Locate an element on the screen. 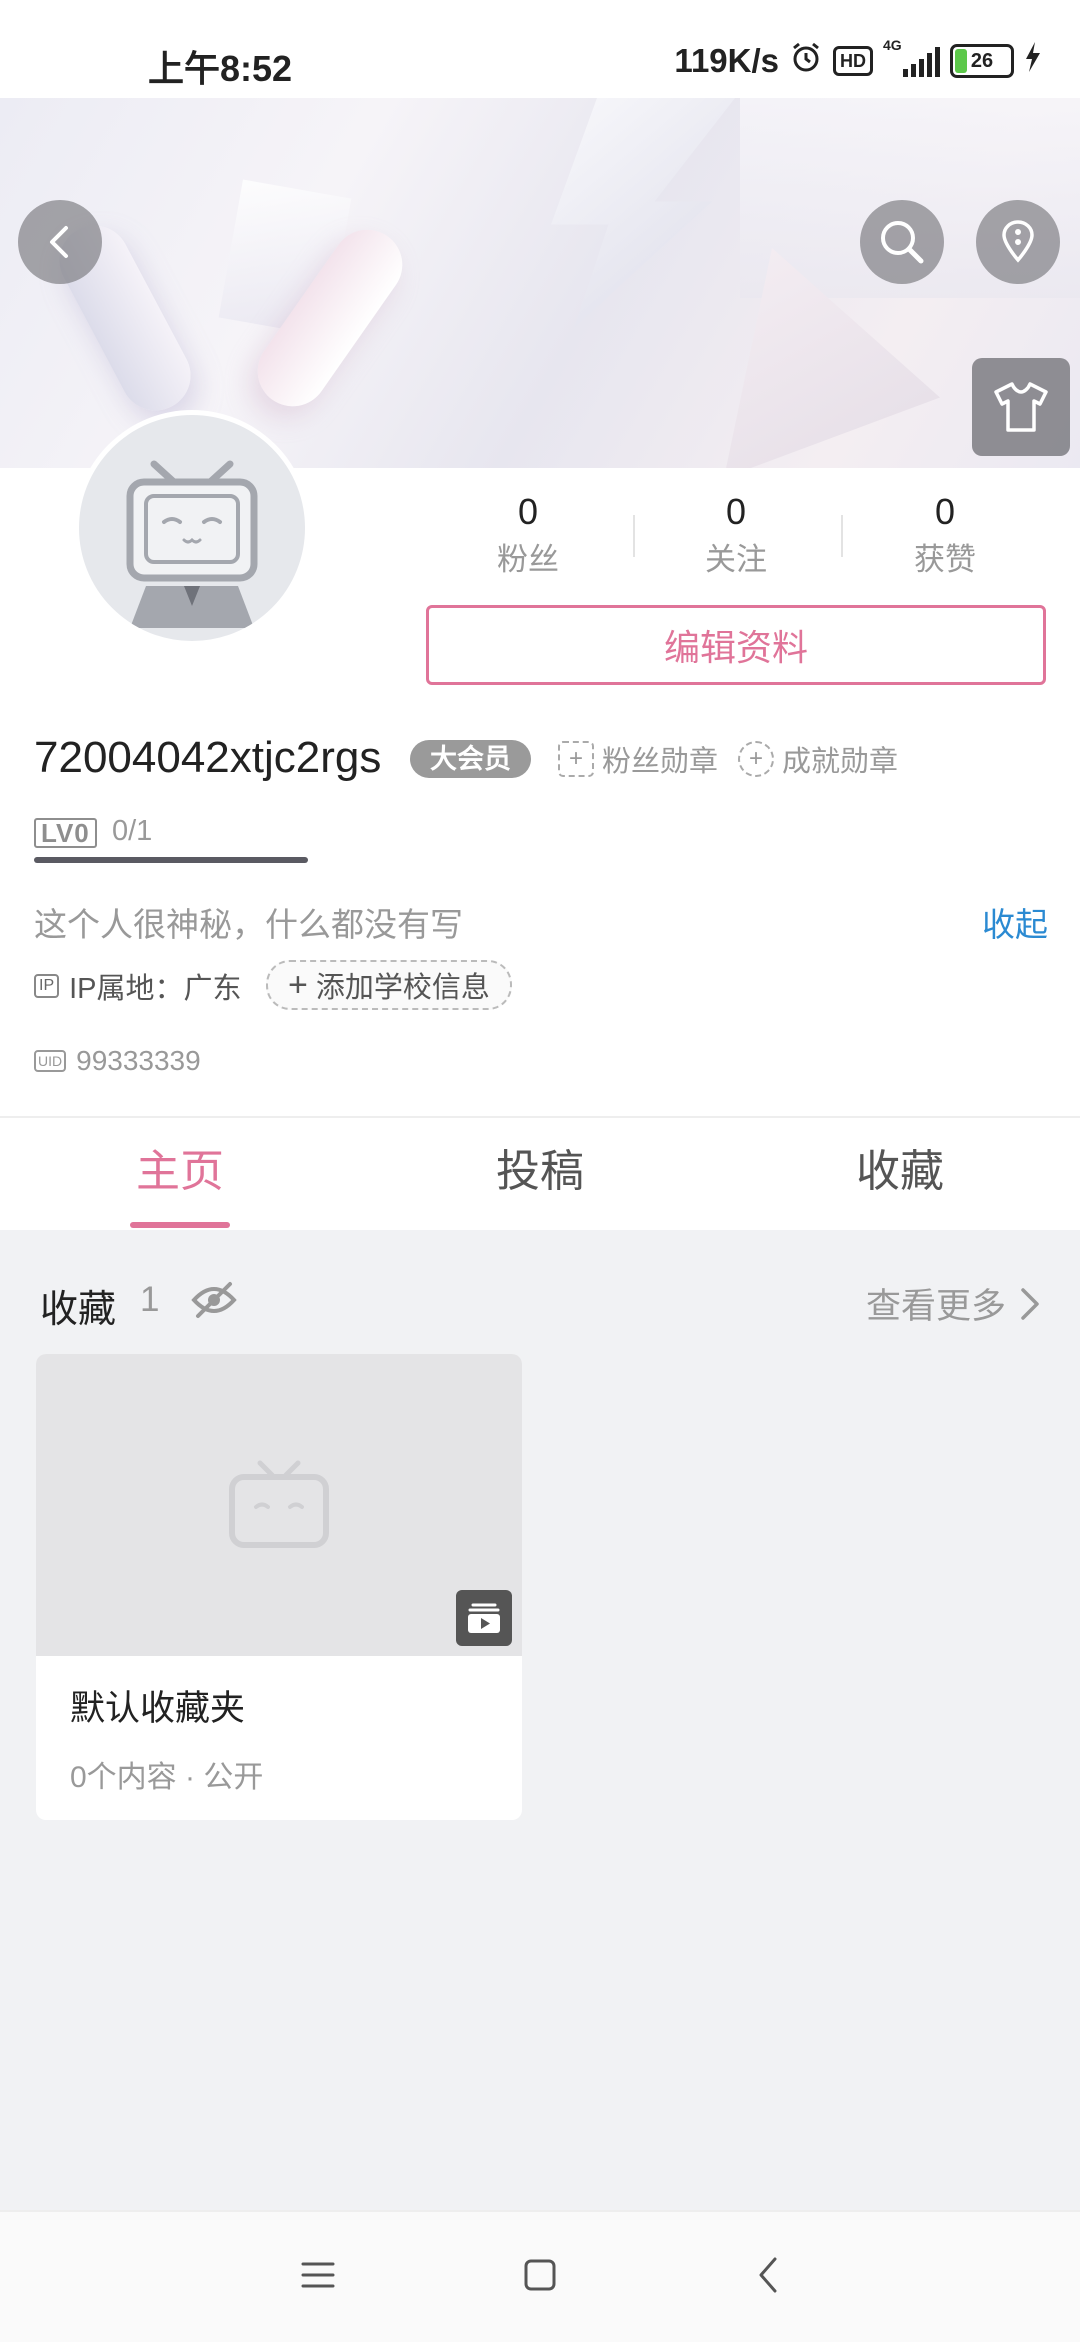 The height and width of the screenshot is (2342, 1080). menu-button is located at coordinates (318, 2275).